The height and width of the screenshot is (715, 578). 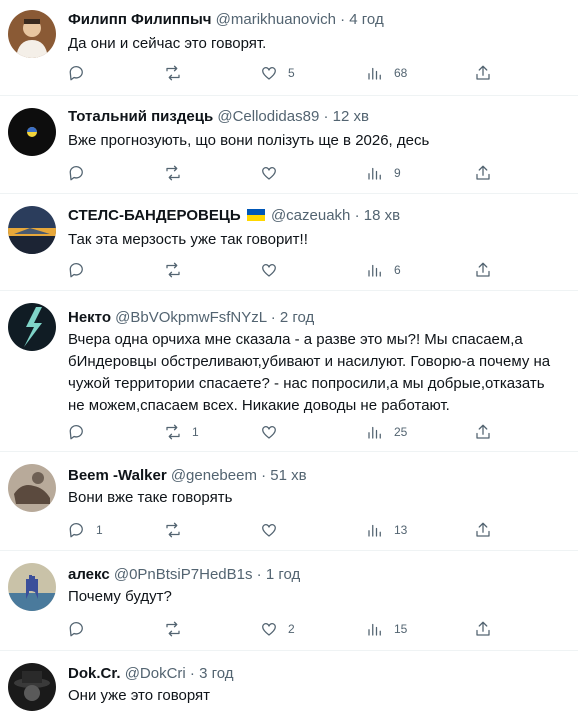 I want to click on views-button: 68, so click(x=386, y=73).